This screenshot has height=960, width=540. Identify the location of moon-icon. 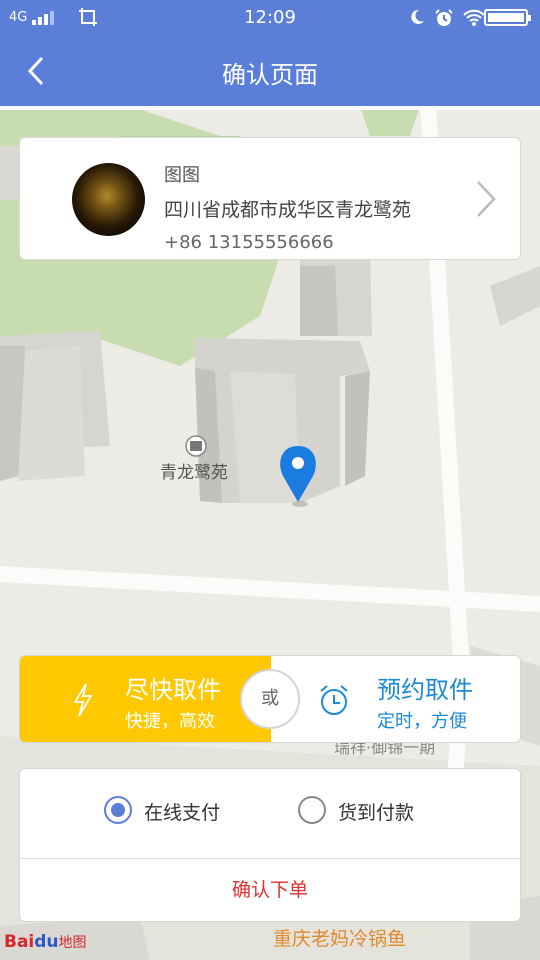
(418, 18).